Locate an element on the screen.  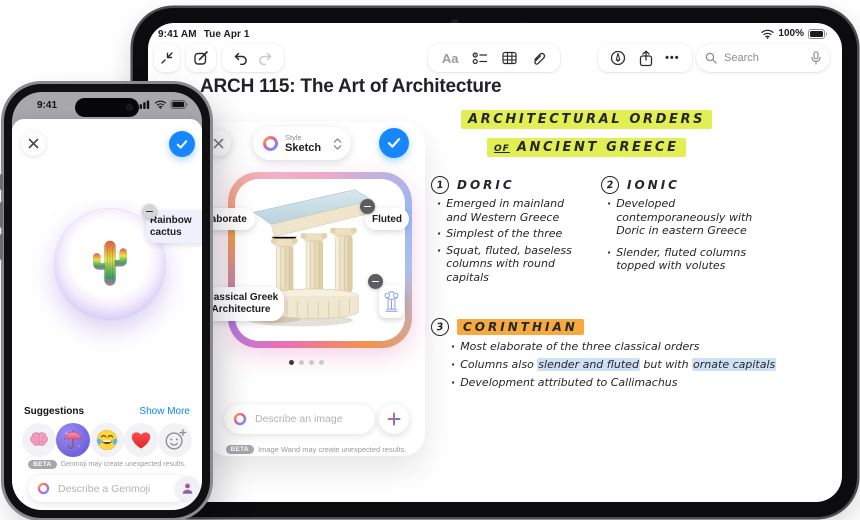
corinthian-number: 3 is located at coordinates (440, 327).